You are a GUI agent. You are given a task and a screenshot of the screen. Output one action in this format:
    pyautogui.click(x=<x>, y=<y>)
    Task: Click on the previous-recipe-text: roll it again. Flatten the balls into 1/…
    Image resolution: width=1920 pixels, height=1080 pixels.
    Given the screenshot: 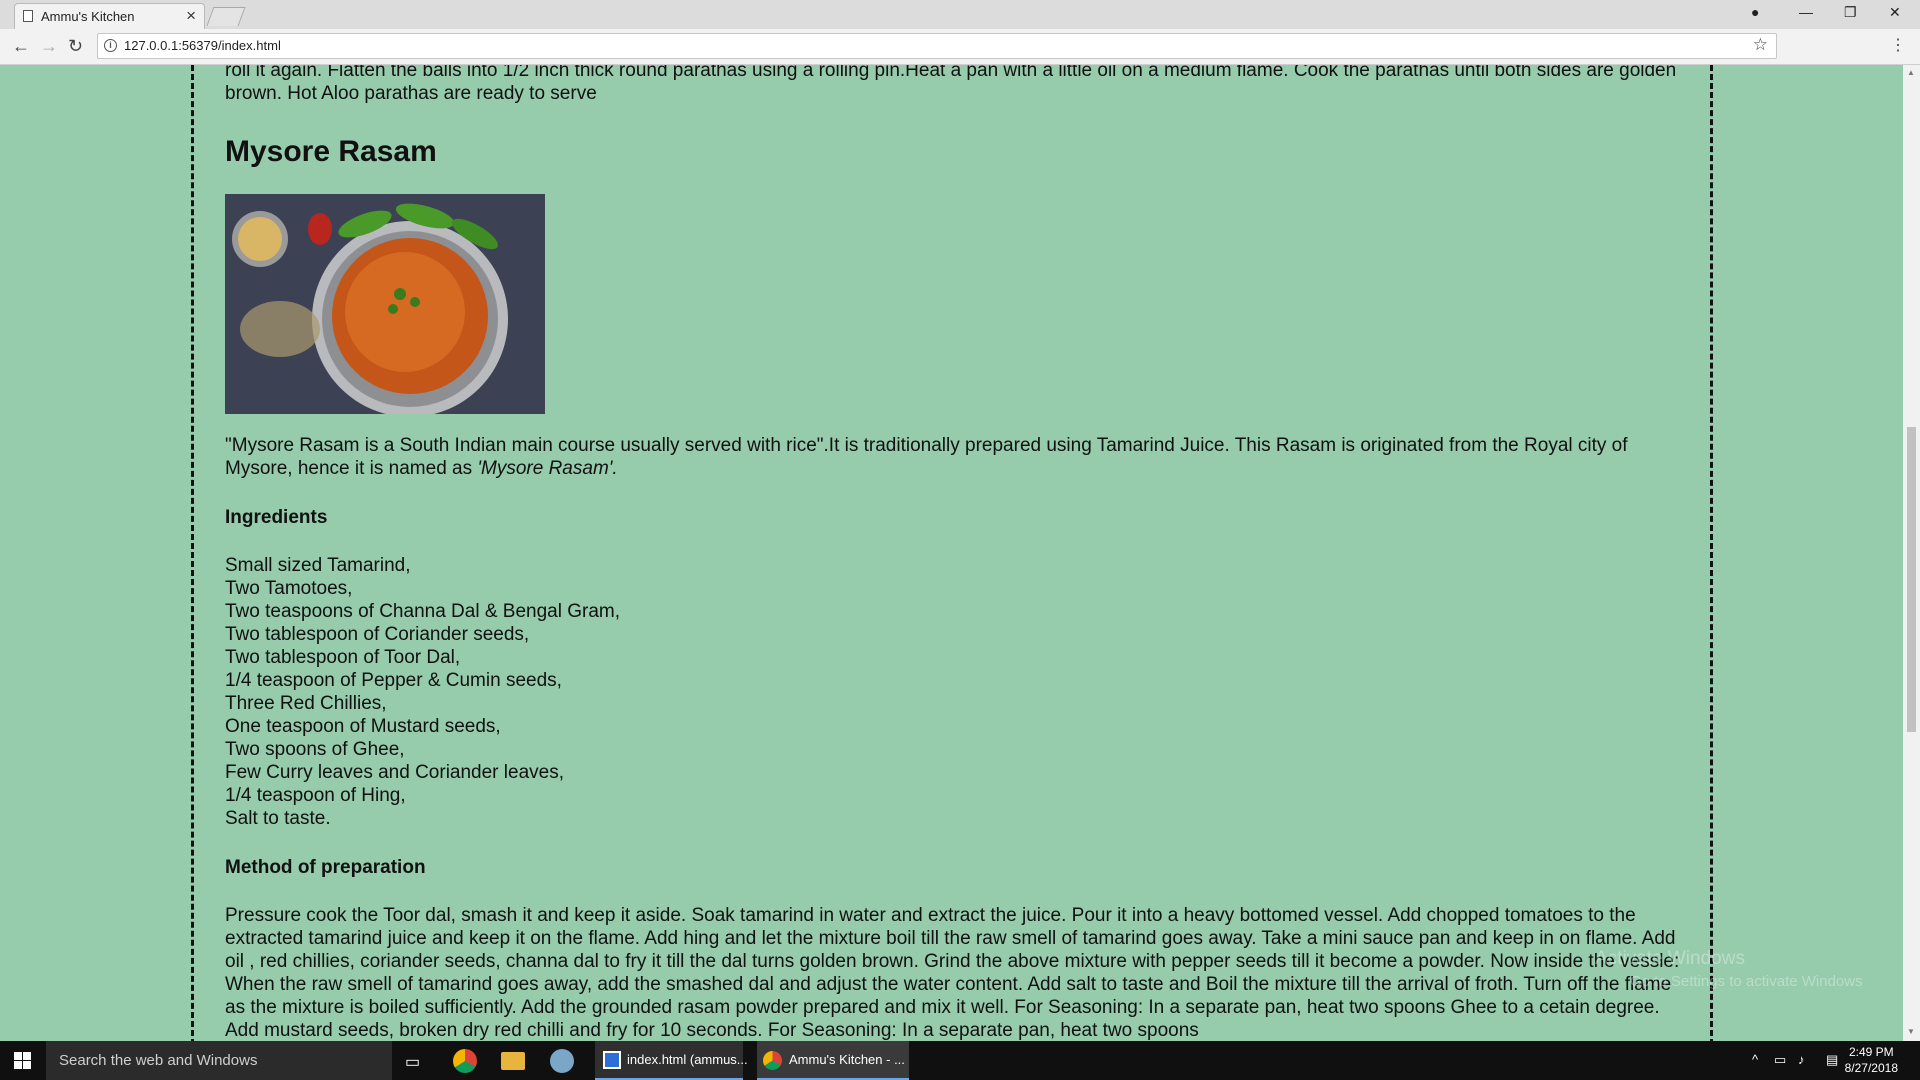 What is the action you would take?
    pyautogui.click(x=951, y=84)
    